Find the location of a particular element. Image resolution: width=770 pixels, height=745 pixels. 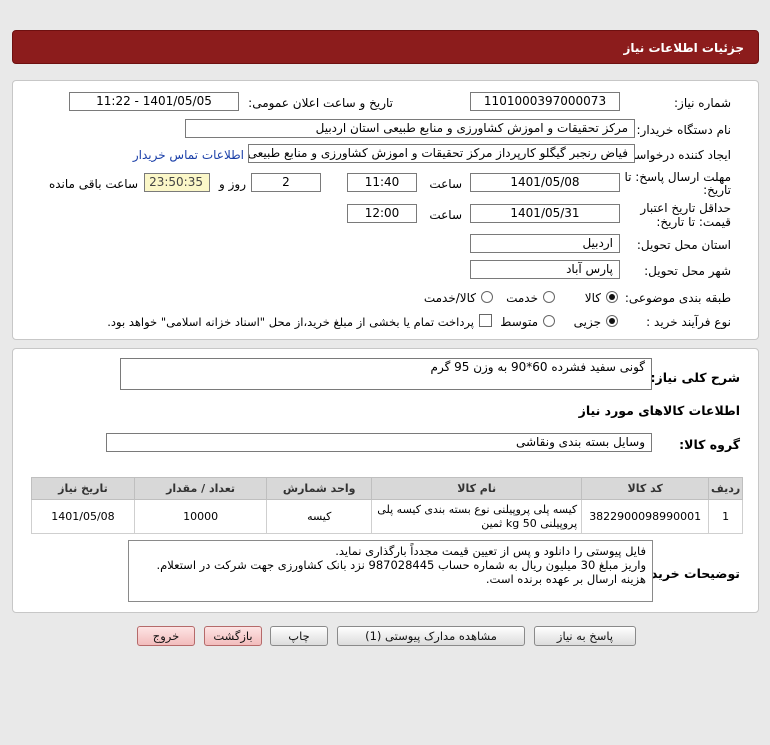

col-header-code: کد کالا is located at coordinates (645, 488).